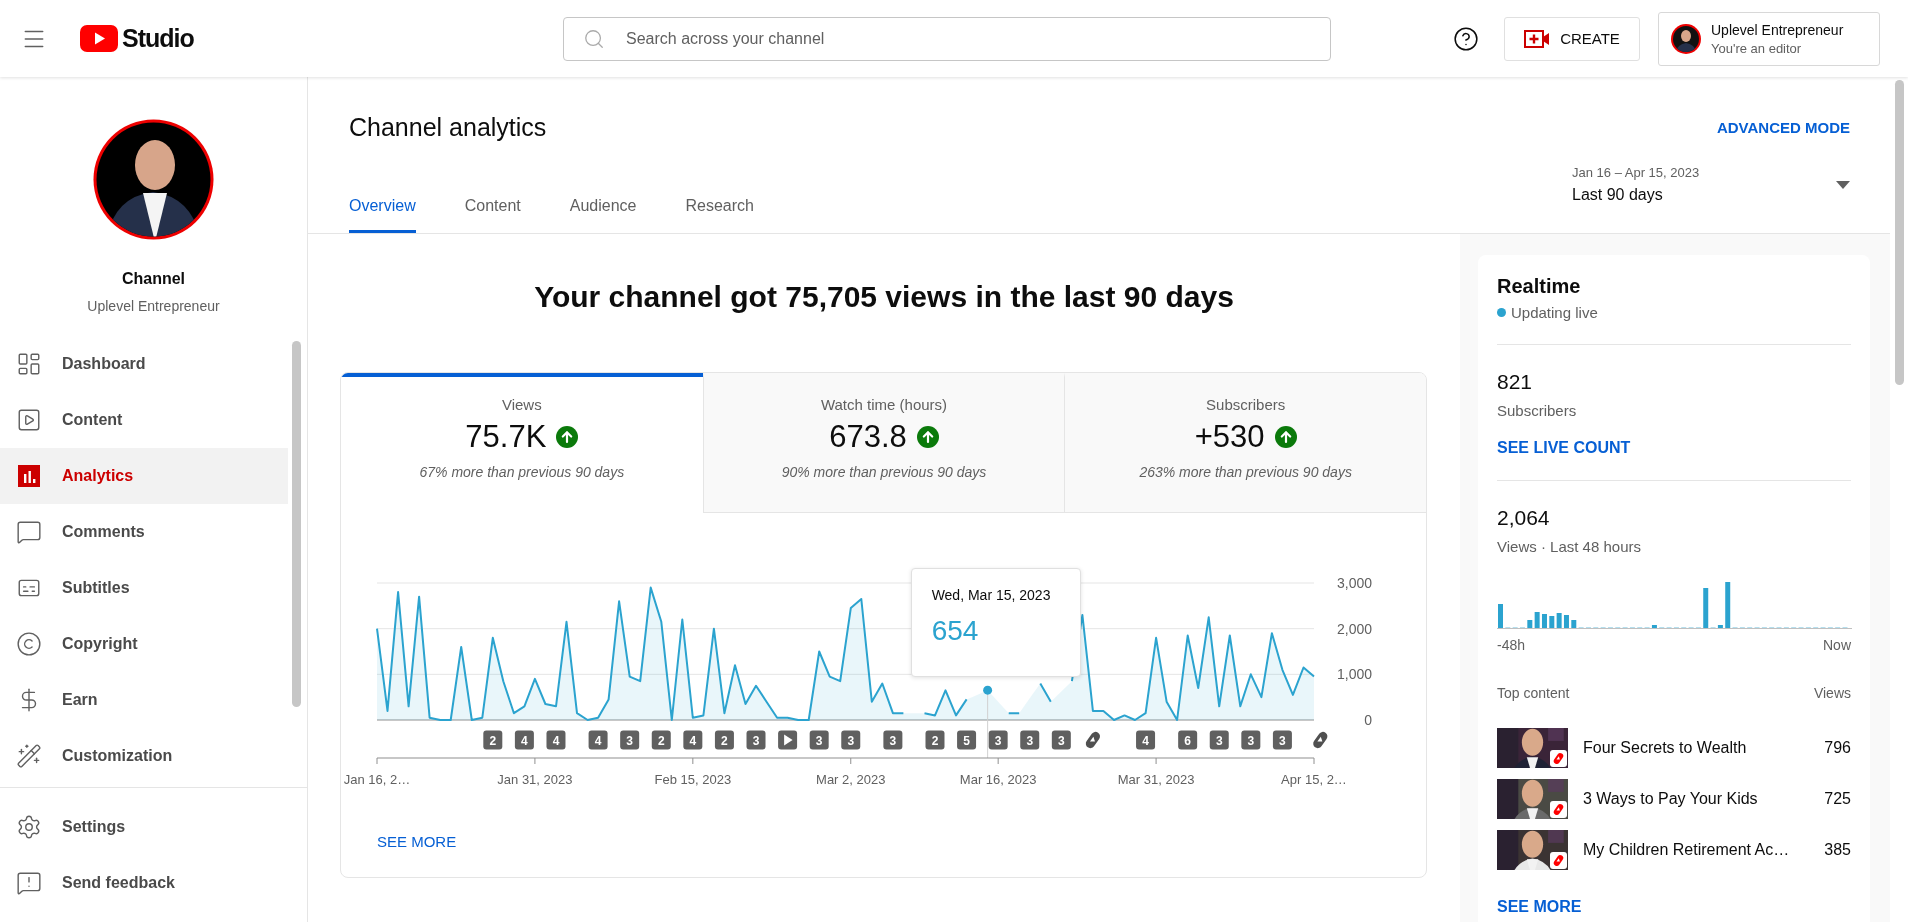  Describe the element at coordinates (29, 364) in the screenshot. I see `dashboard-icon` at that location.